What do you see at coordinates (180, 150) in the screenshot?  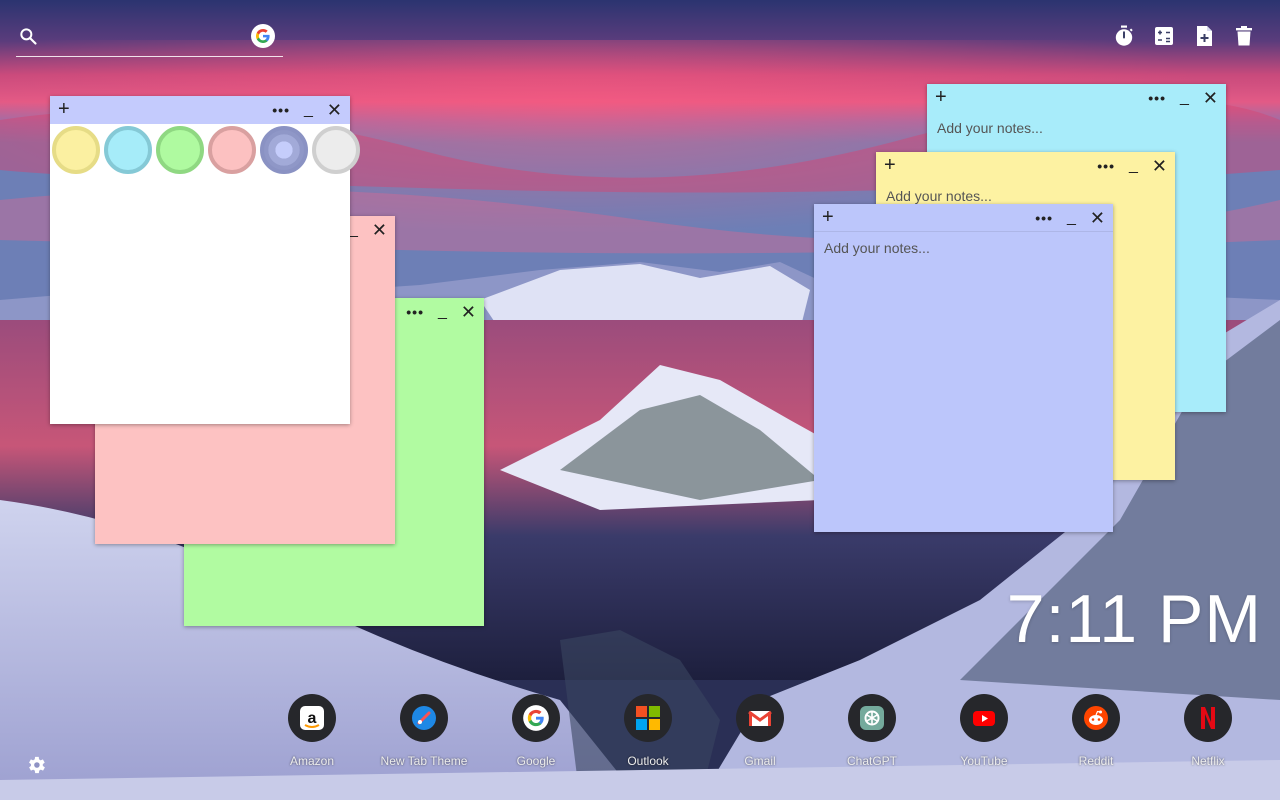 I see `color-swatch-green` at bounding box center [180, 150].